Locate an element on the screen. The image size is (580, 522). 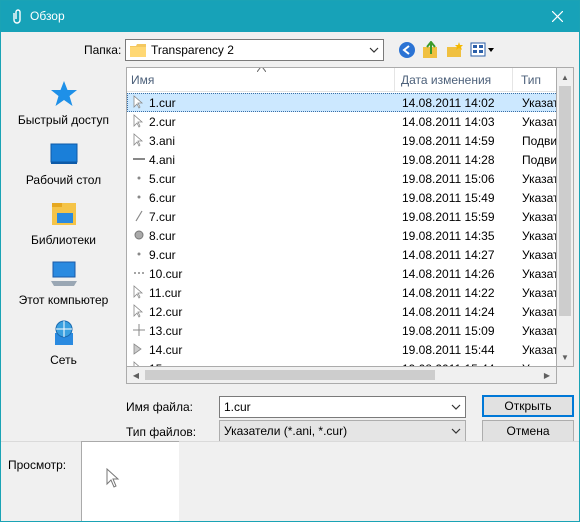
place-quick-access: Быстрый доступ is located at coordinates (63, 102).